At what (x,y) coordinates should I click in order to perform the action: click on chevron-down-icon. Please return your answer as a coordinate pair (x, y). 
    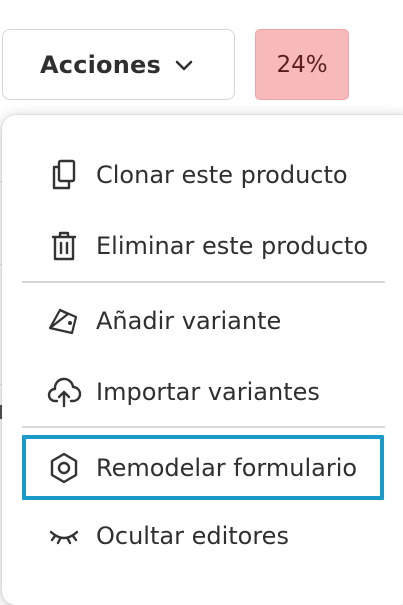
    Looking at the image, I should click on (184, 65).